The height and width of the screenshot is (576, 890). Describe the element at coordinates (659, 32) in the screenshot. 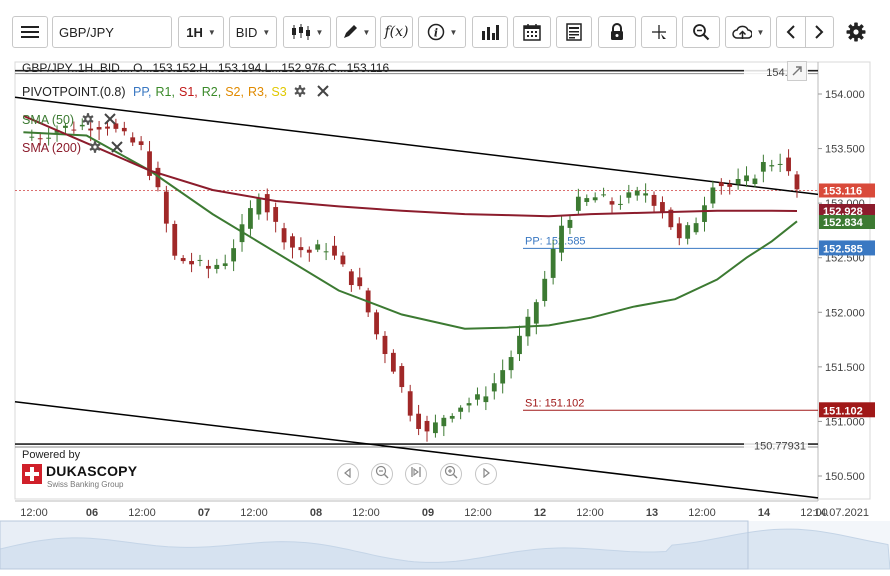

I see `crosshair-button` at that location.